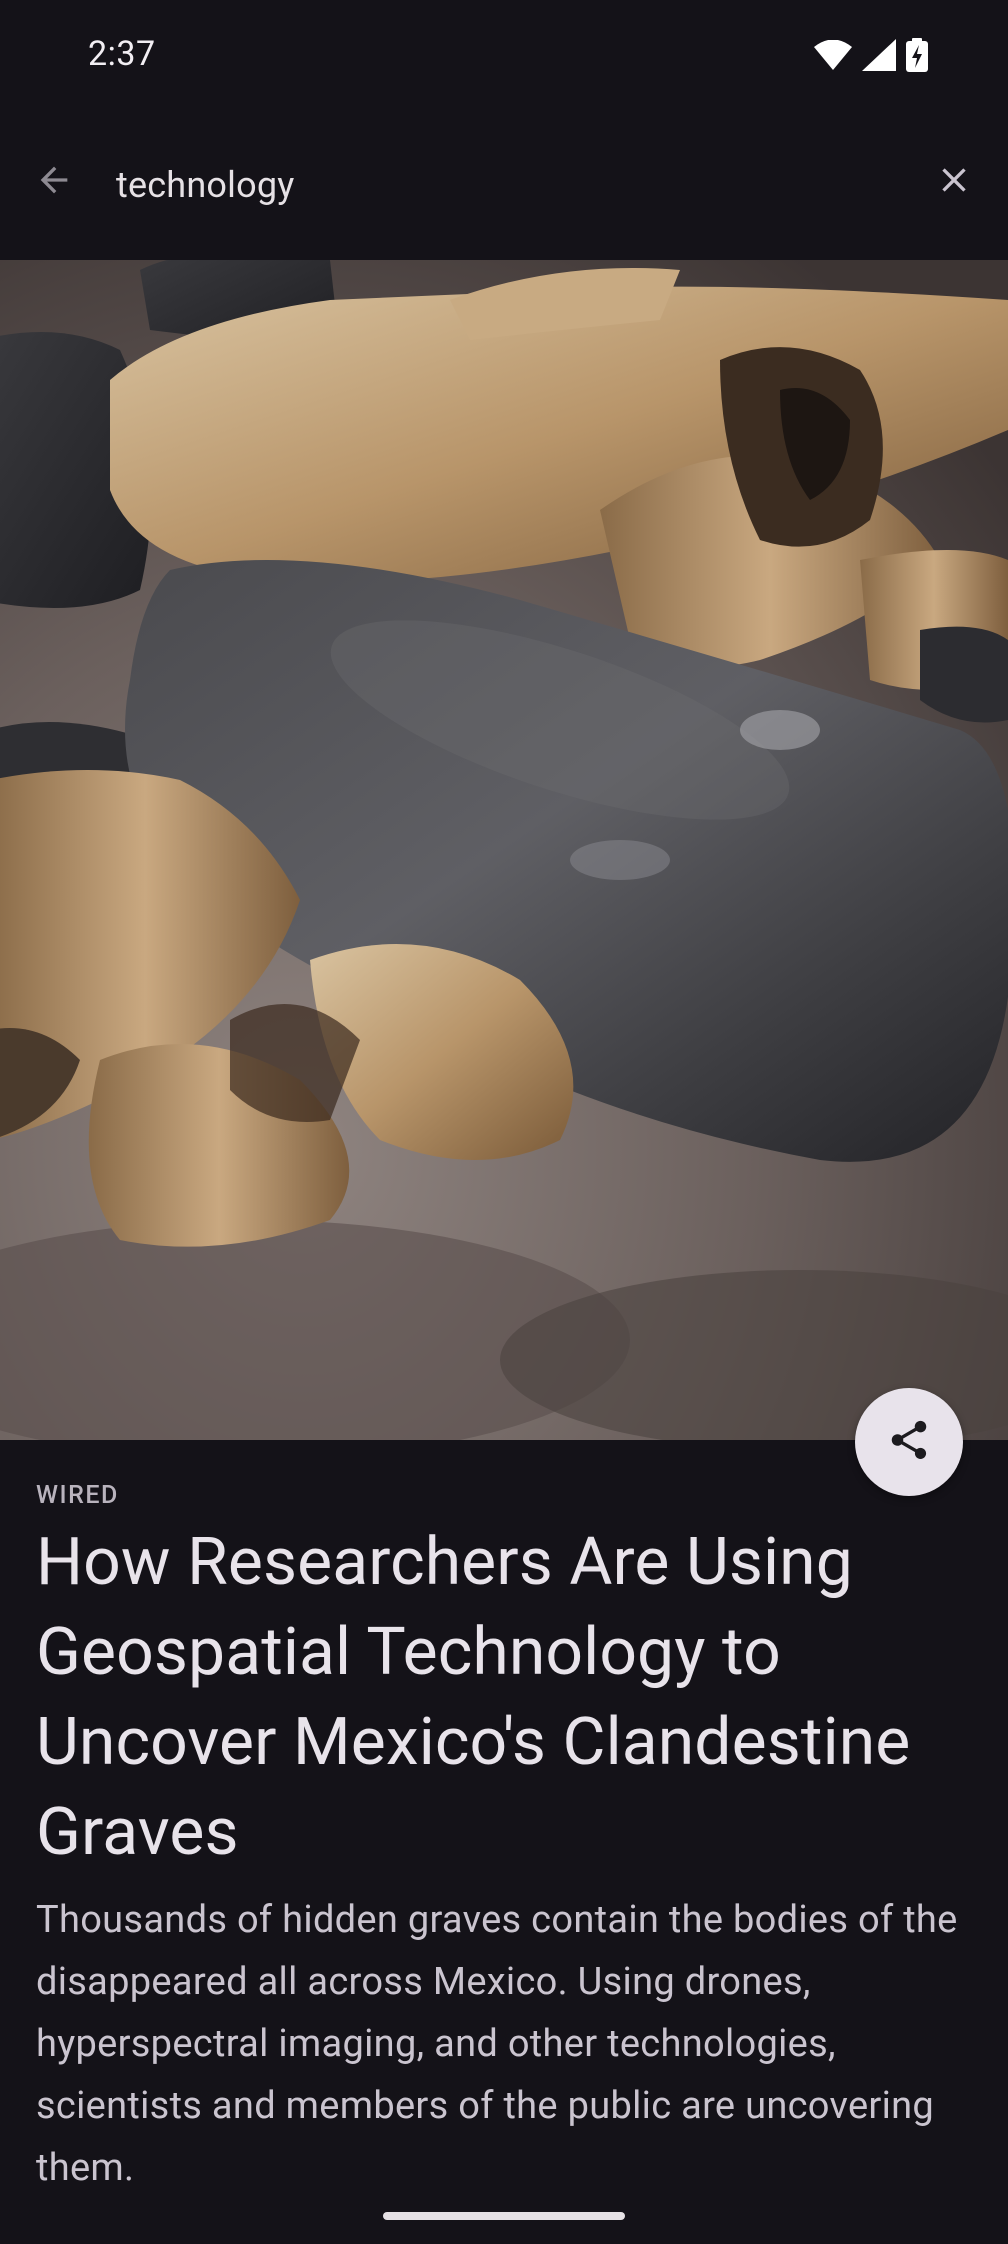 This screenshot has height=2244, width=1008. I want to click on gesture-nav-handle, so click(504, 2216).